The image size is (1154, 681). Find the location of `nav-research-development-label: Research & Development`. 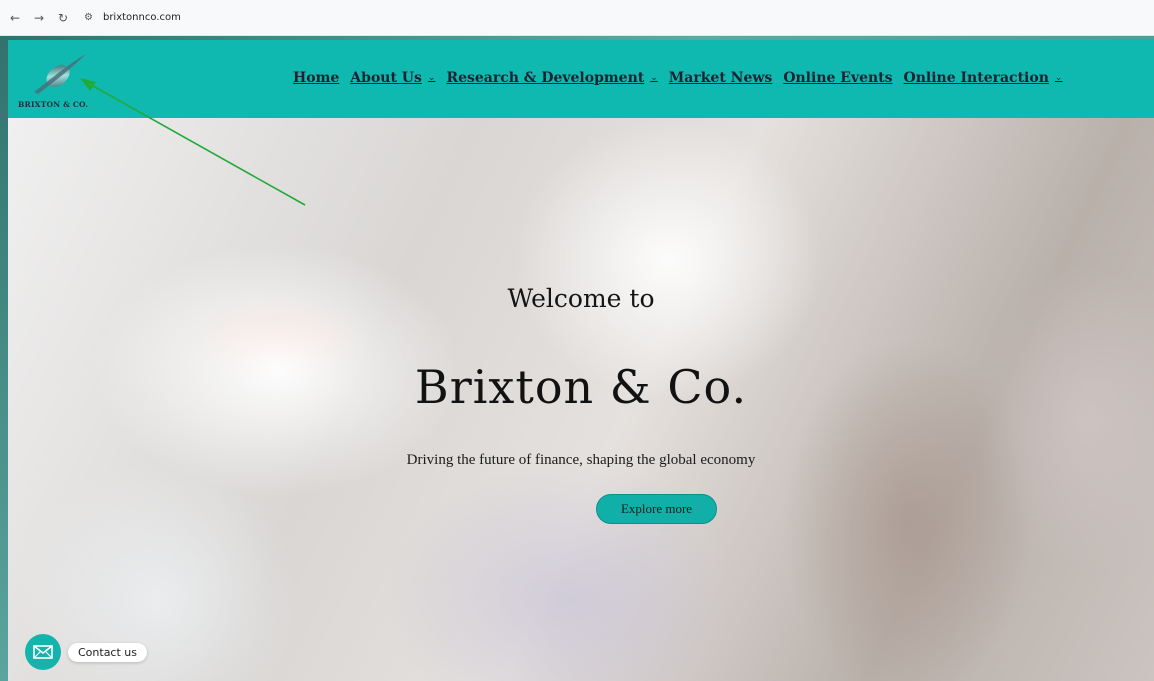

nav-research-development-label: Research & Development is located at coordinates (545, 78).